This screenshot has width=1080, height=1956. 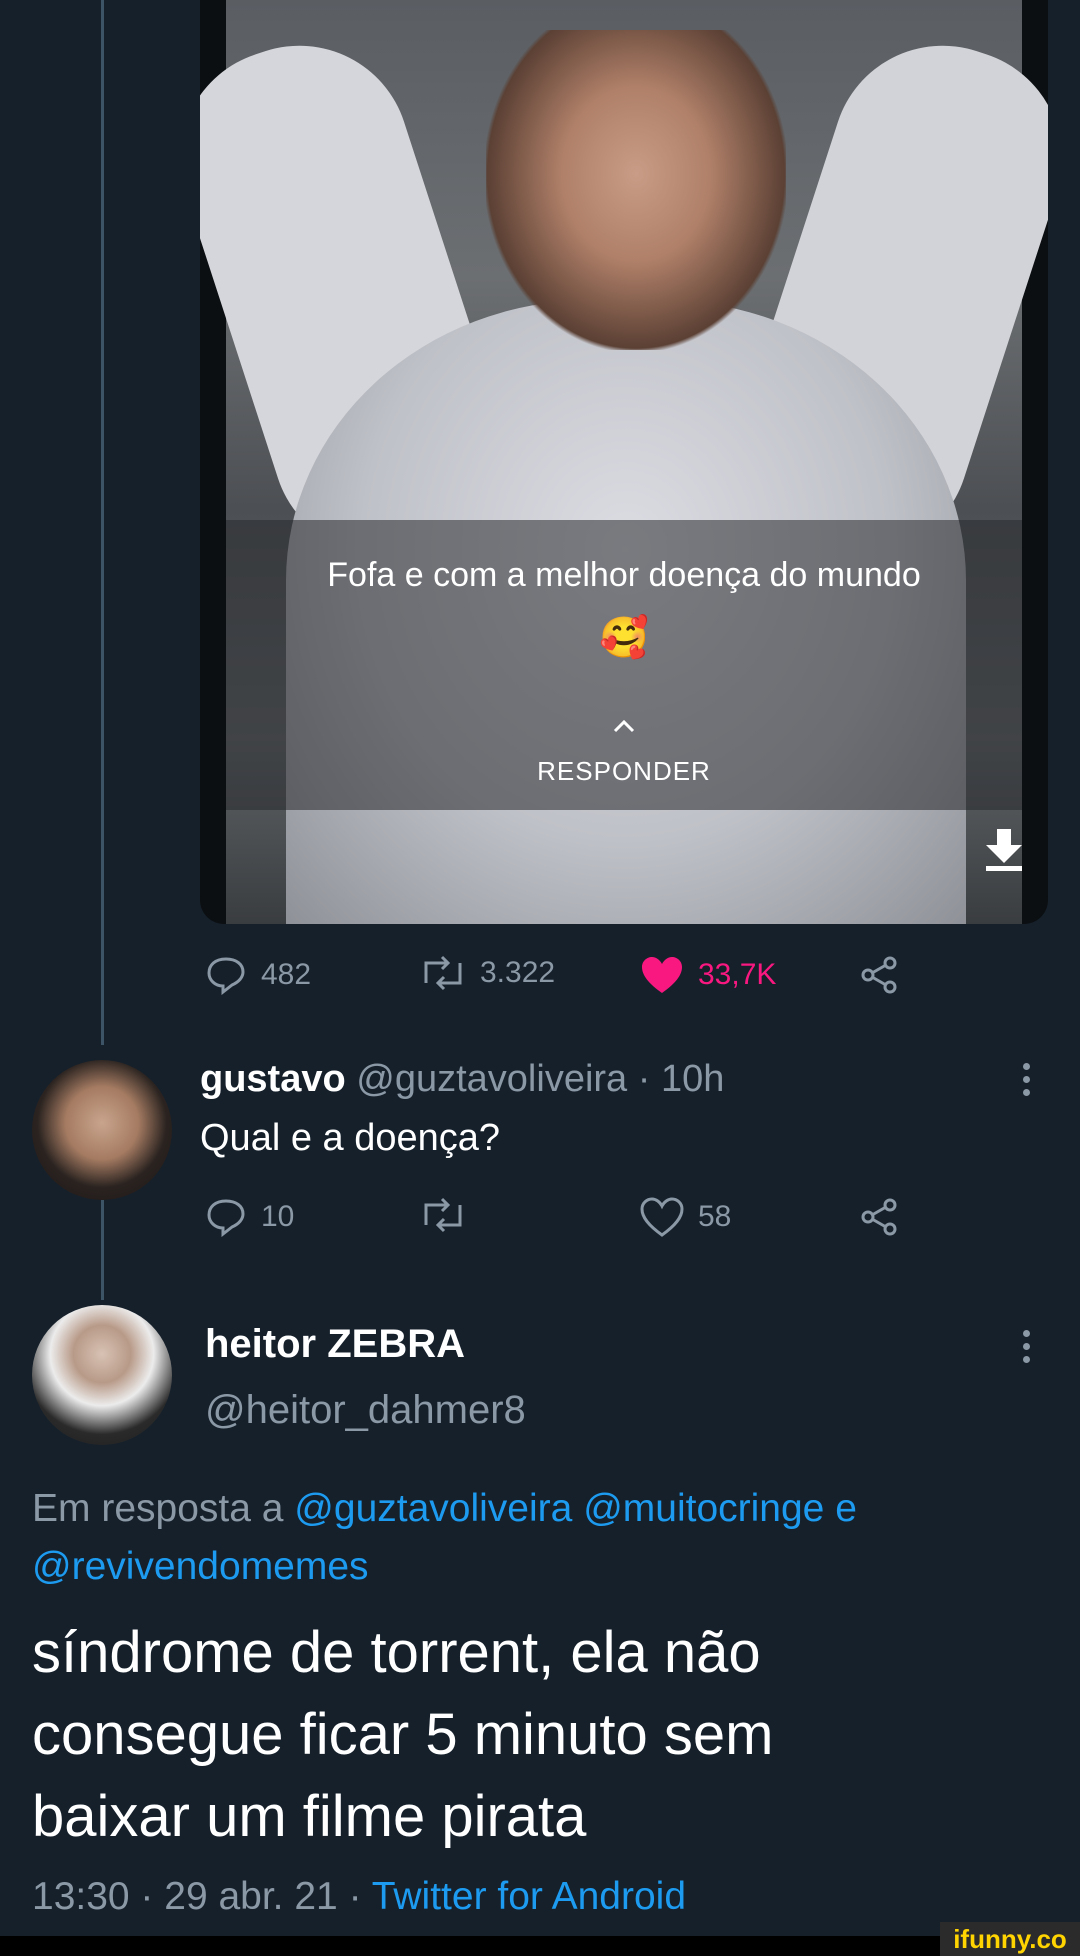 I want to click on heart-icon, so click(x=662, y=1217).